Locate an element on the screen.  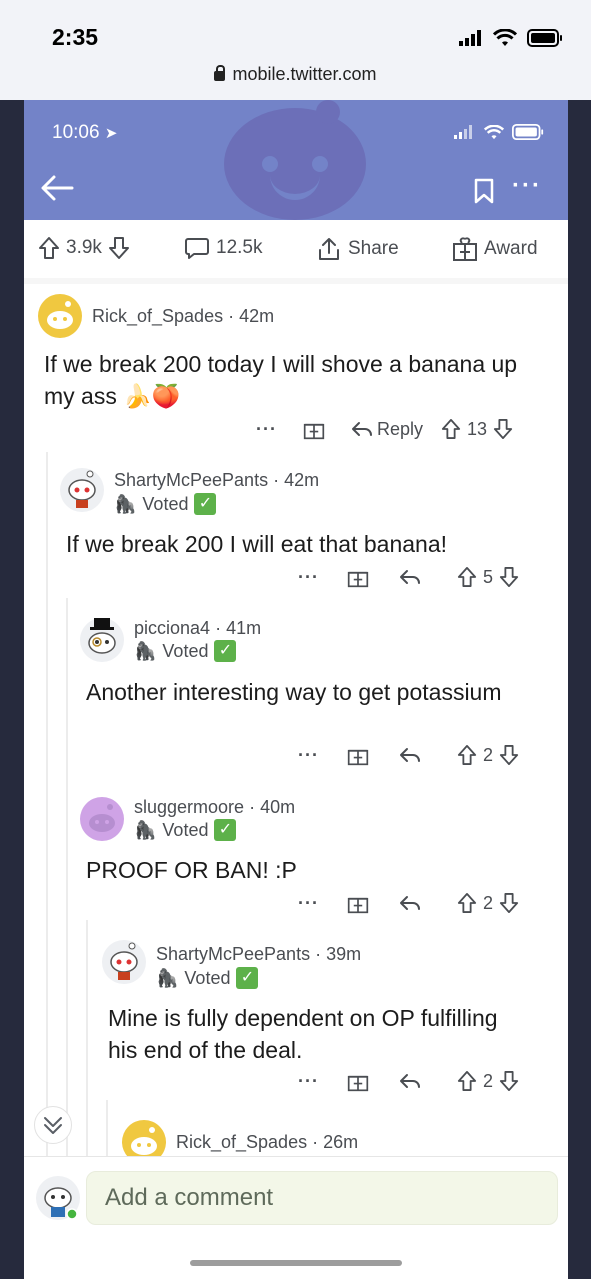
comment-meta: sluggermoore · 40m is located at coordinates (215, 807).